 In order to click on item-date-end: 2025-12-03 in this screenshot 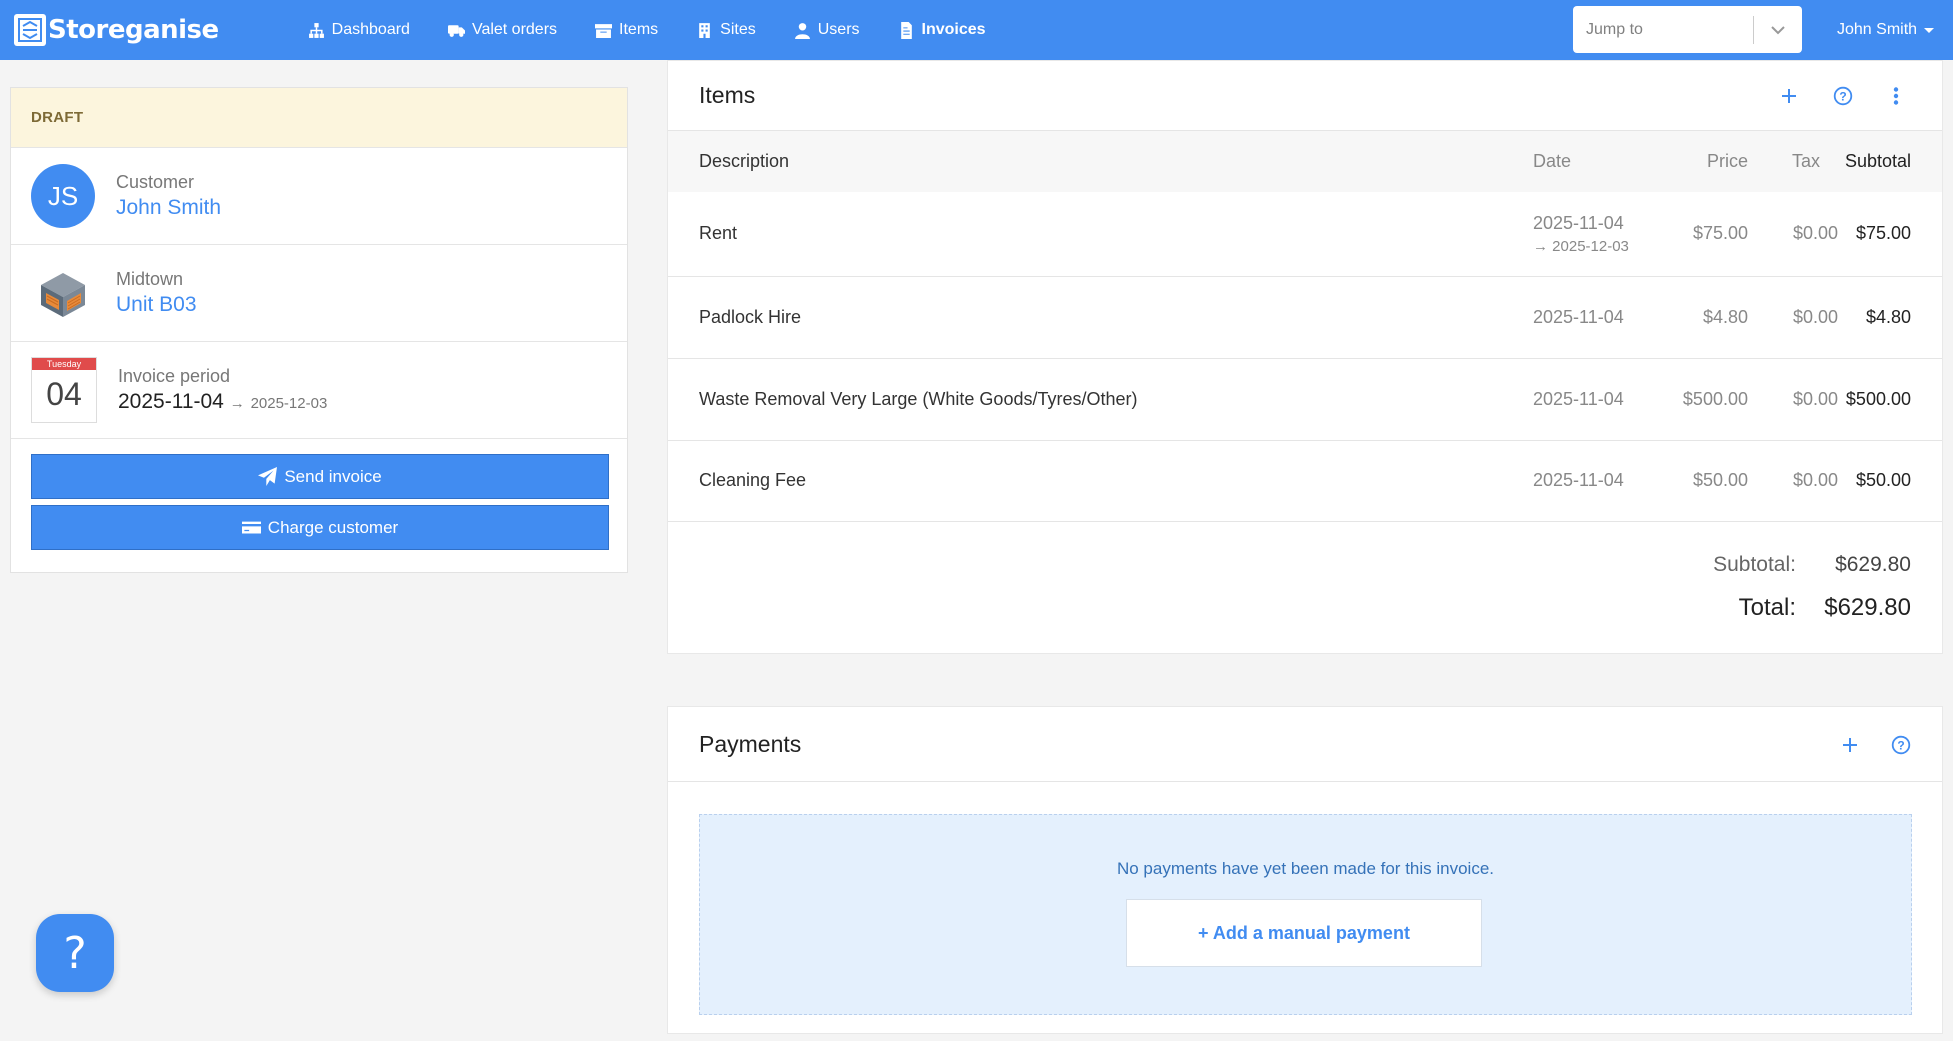, I will do `click(1590, 246)`.